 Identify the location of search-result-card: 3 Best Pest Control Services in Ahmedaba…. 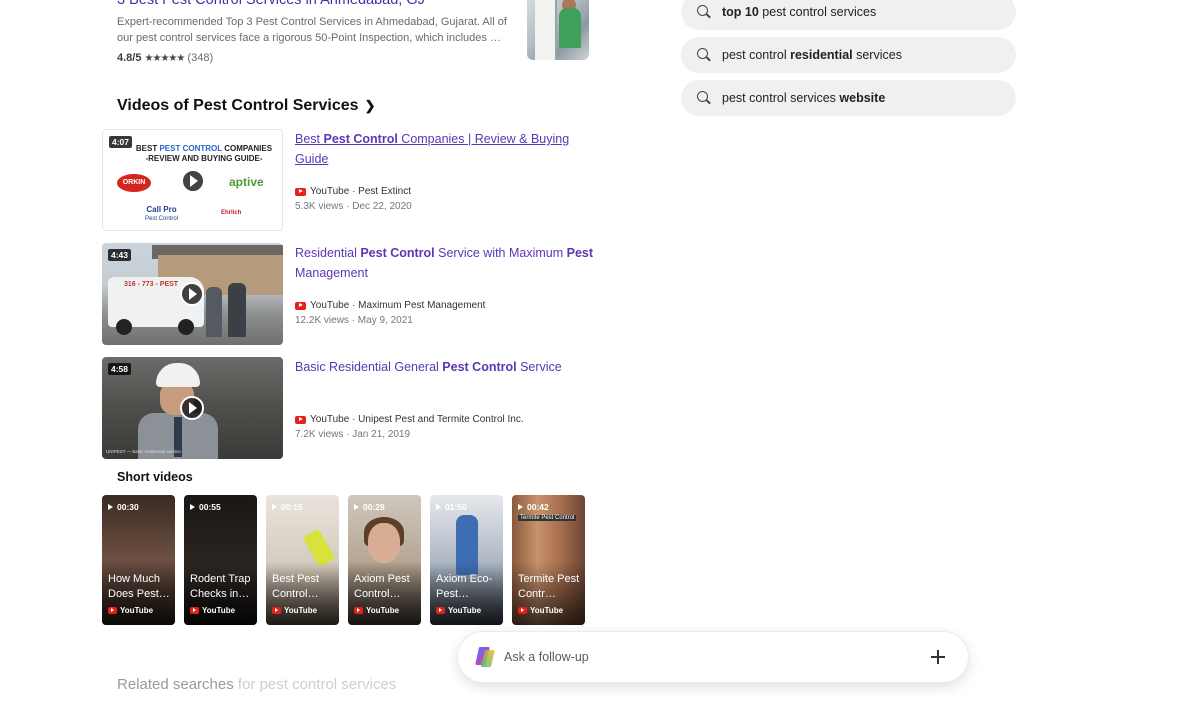
(353, 32).